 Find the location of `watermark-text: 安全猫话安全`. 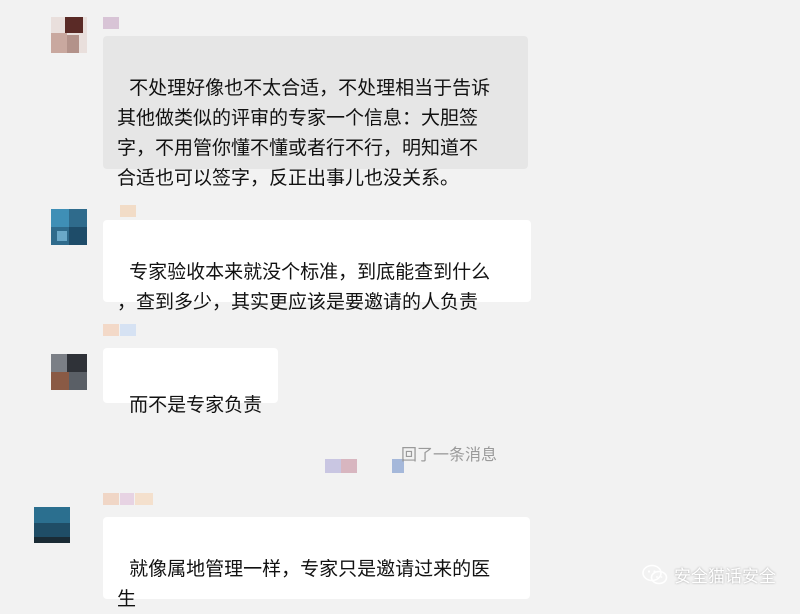

watermark-text: 安全猫话安全 is located at coordinates (725, 577).